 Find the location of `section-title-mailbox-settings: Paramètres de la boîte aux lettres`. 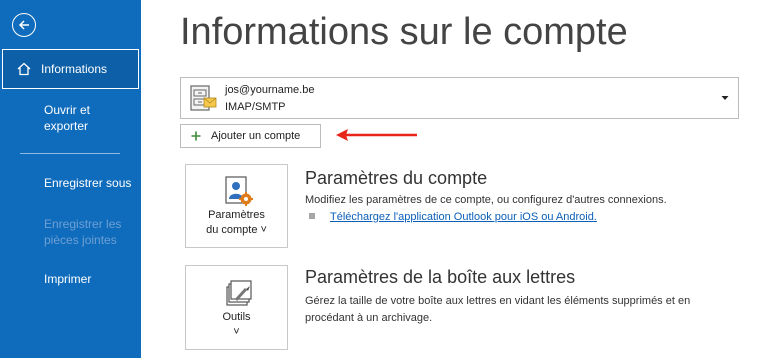

section-title-mailbox-settings: Paramètres de la boîte aux lettres is located at coordinates (440, 277).